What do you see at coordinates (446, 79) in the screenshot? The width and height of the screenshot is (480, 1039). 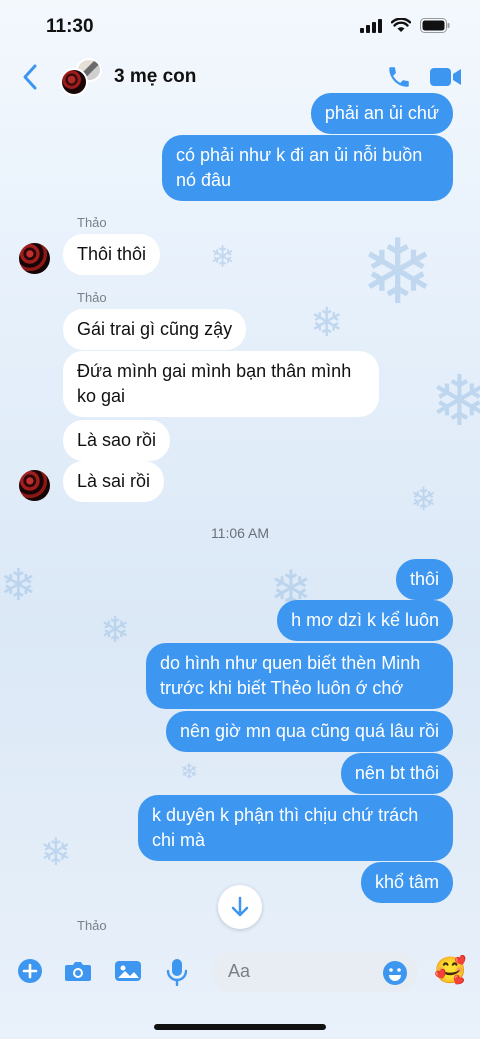 I see `video-camera-icon` at bounding box center [446, 79].